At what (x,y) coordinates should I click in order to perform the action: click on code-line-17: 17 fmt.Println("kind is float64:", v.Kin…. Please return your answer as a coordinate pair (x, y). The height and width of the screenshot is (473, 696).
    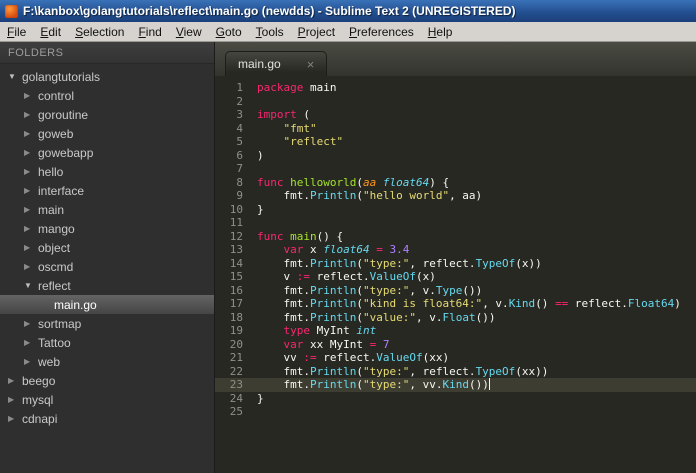
    Looking at the image, I should click on (455, 304).